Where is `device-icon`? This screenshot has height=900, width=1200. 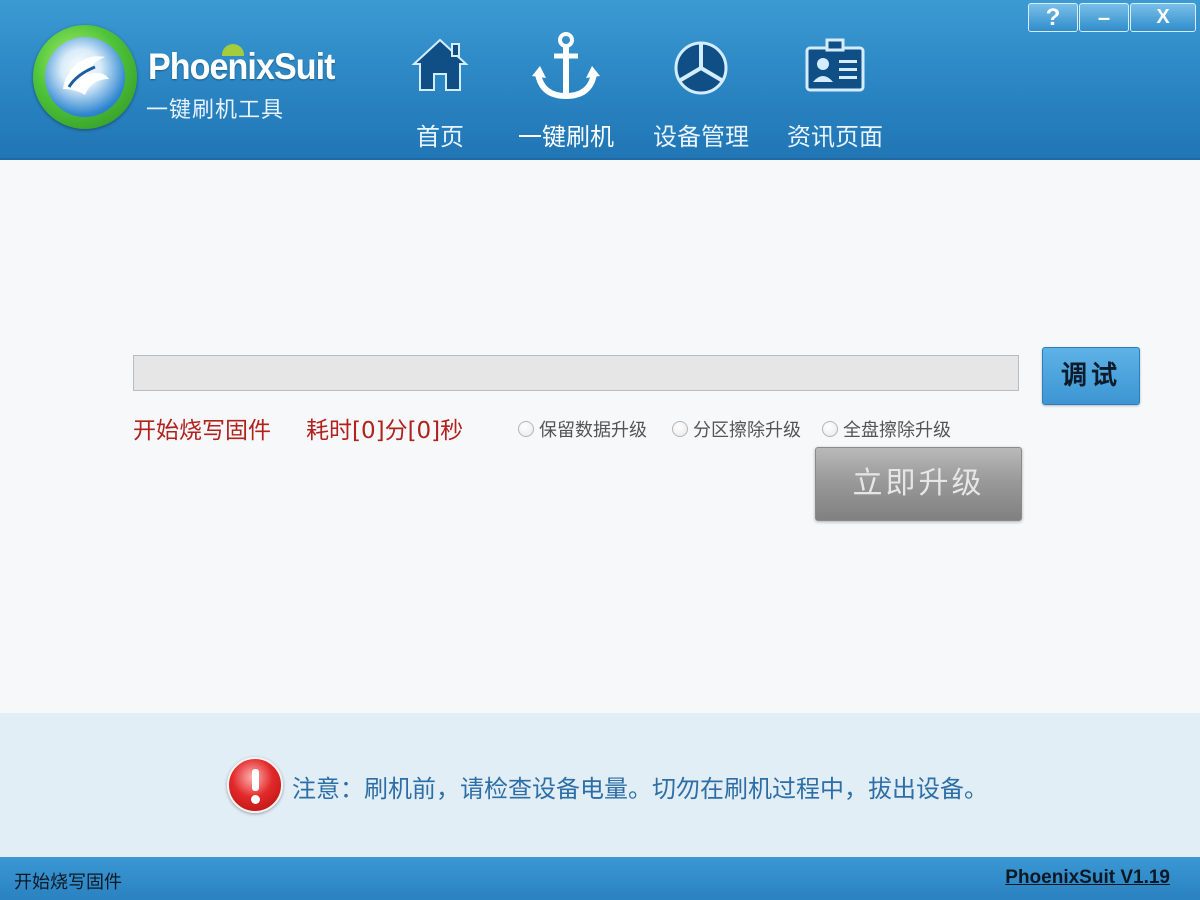
device-icon is located at coordinates (701, 68).